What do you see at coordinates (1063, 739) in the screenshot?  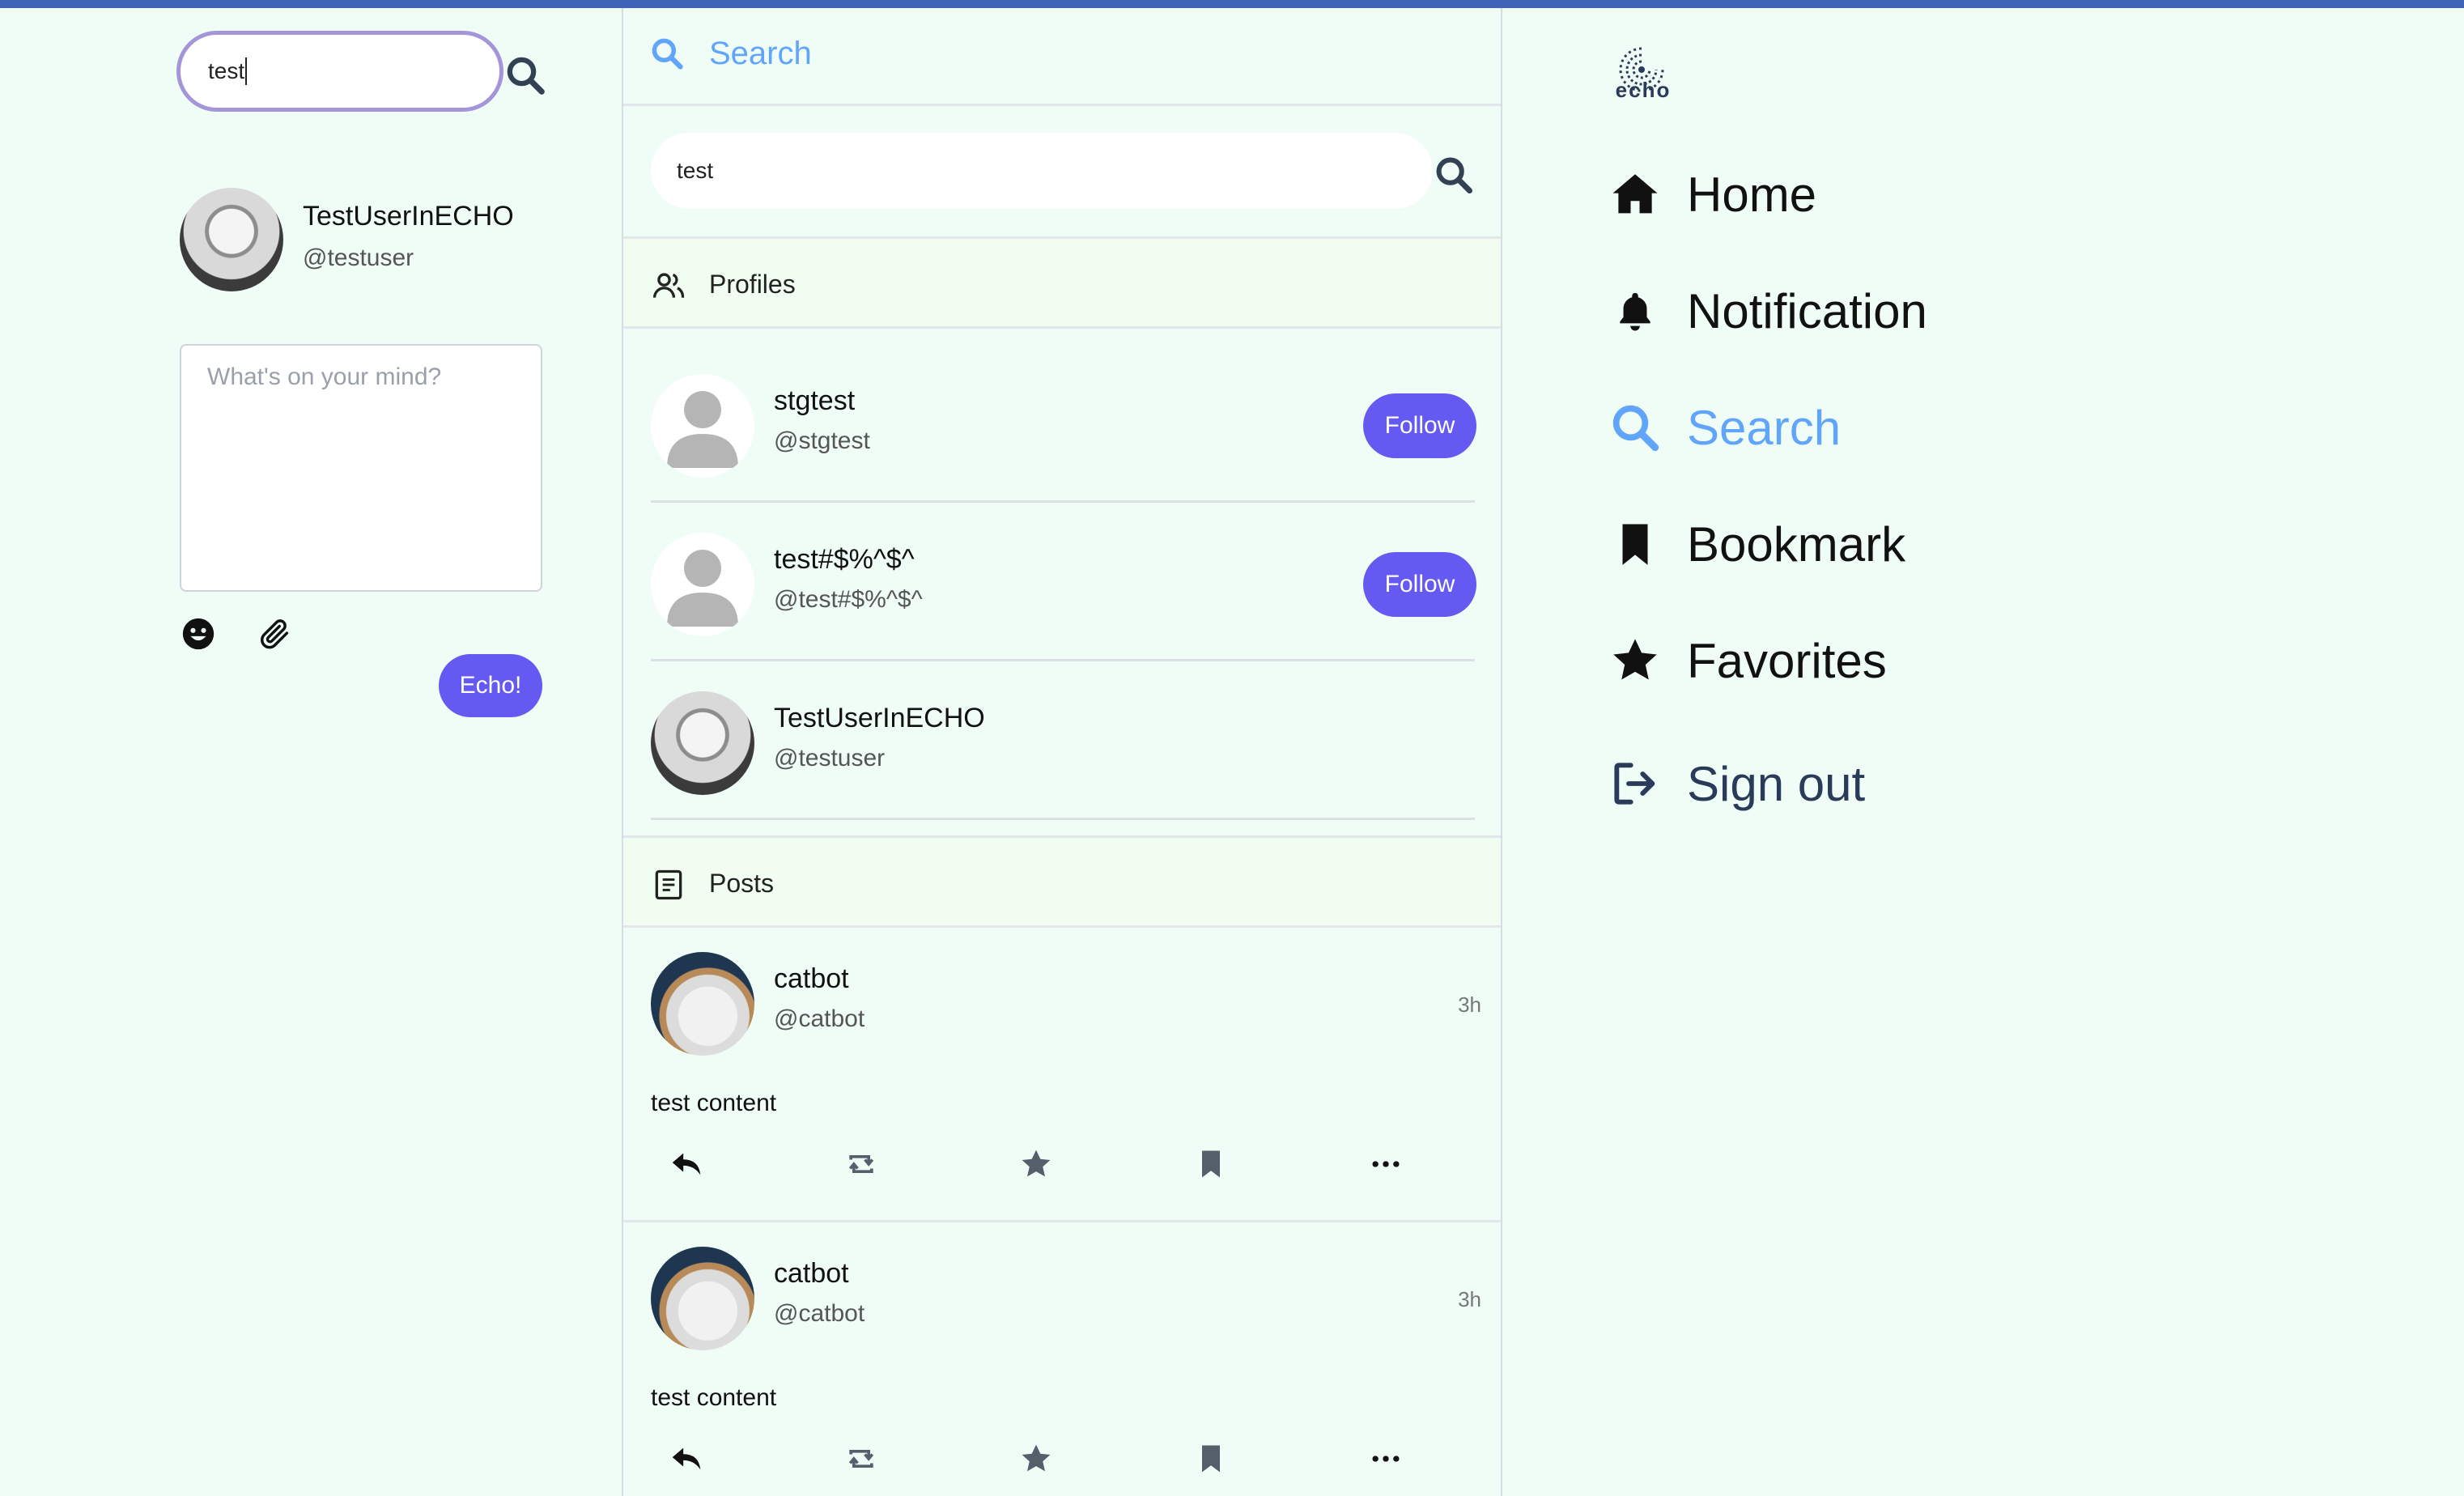 I see `profile-result-row: TestUserInECHO @testuser` at bounding box center [1063, 739].